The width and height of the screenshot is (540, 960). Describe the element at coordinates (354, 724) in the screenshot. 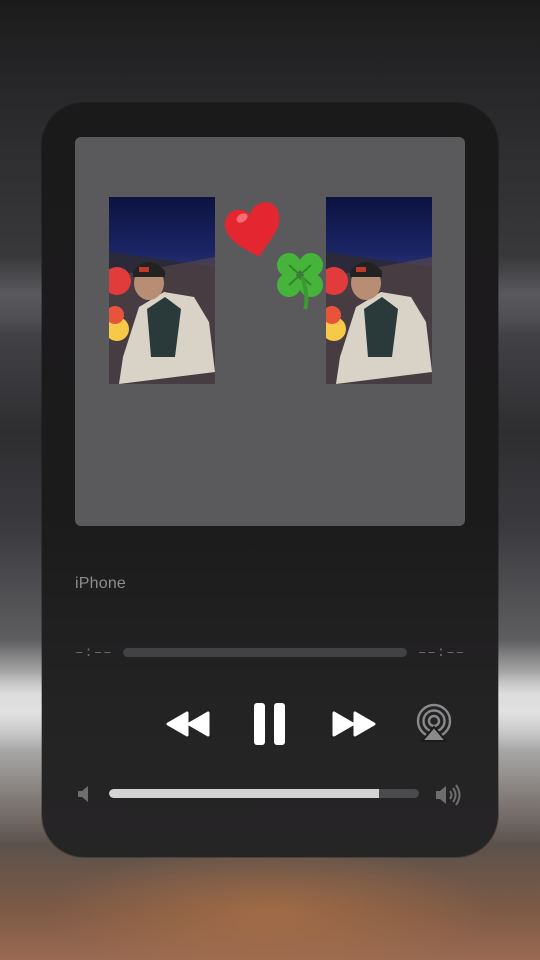

I see `fast-forward-icon` at that location.